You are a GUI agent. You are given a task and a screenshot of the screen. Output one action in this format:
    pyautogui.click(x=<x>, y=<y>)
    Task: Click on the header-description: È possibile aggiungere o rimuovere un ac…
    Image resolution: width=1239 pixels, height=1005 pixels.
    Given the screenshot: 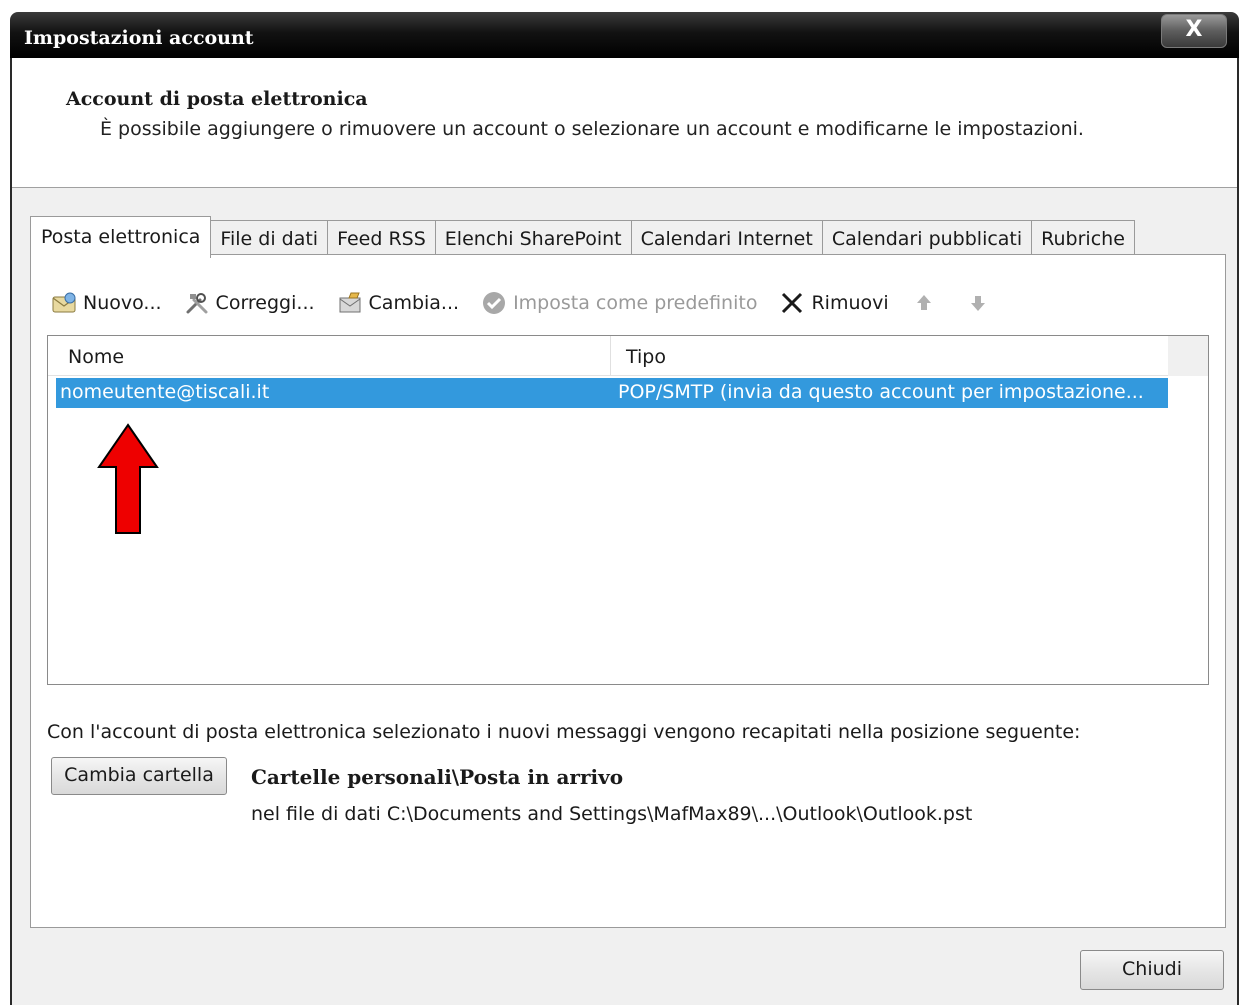 What is the action you would take?
    pyautogui.click(x=592, y=129)
    